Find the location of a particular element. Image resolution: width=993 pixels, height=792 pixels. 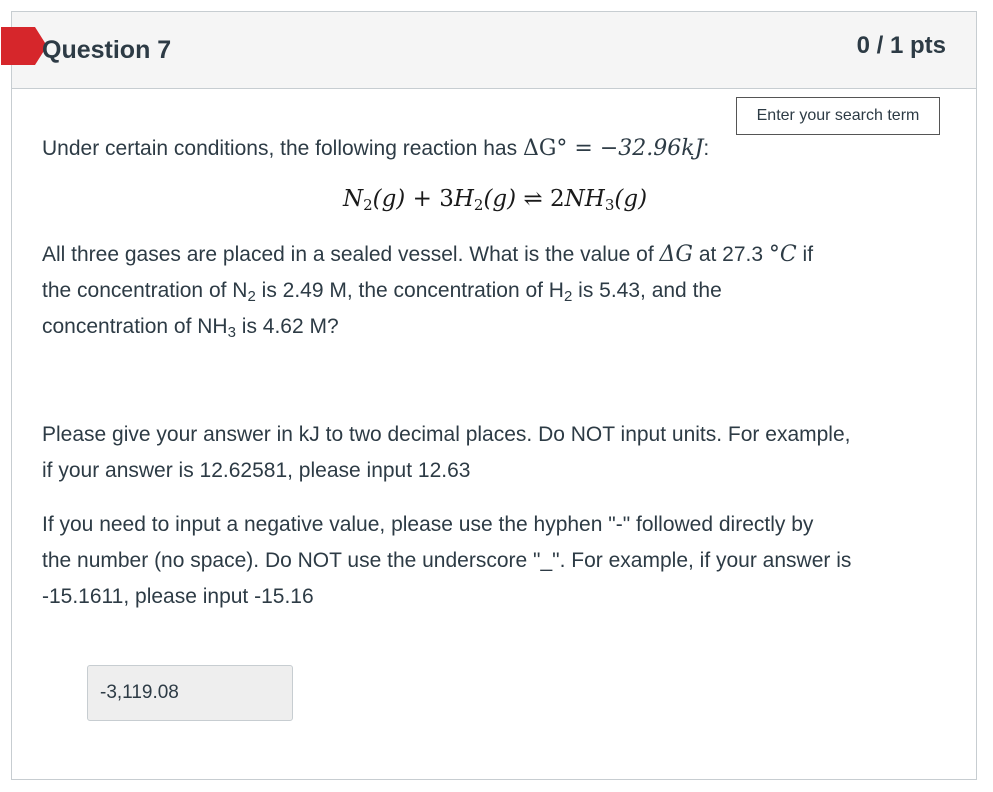

instruction-line-2c: -15.1611, please input -15.16 is located at coordinates (178, 596).